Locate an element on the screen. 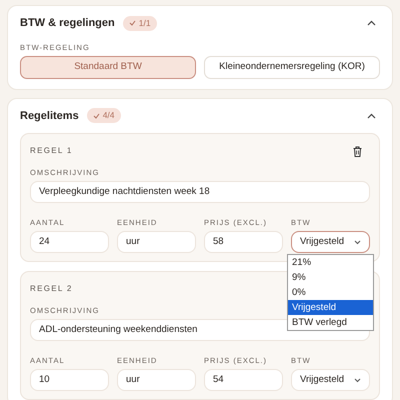 The width and height of the screenshot is (400, 400). input-field: 58 is located at coordinates (243, 242).